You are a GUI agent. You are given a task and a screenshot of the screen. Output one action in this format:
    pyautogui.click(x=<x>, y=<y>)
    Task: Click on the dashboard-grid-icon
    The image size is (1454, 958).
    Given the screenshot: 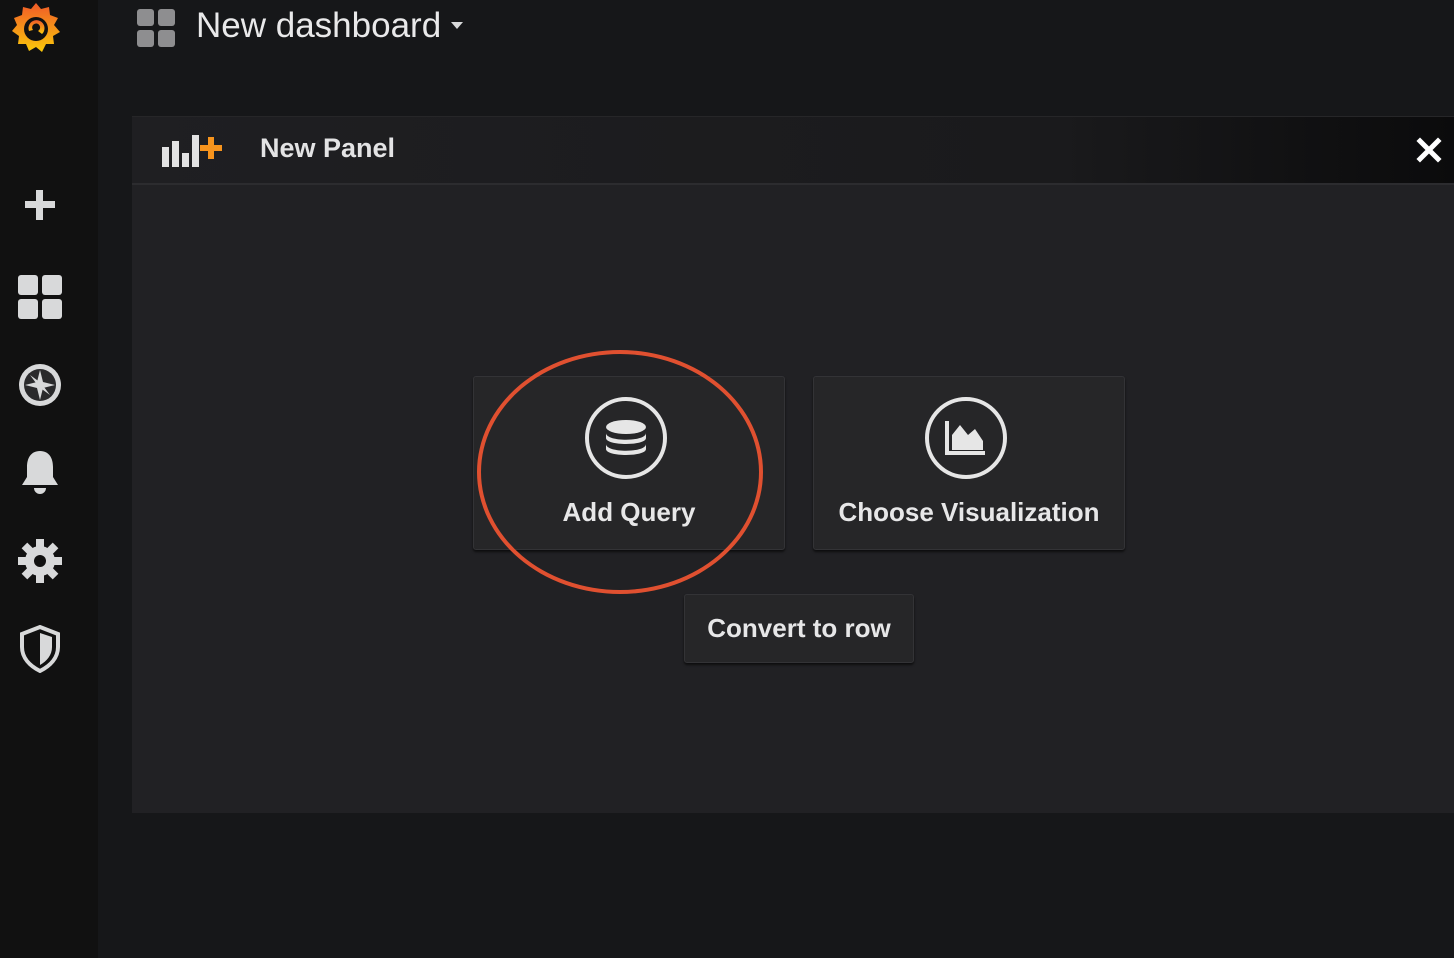 What is the action you would take?
    pyautogui.click(x=156, y=28)
    